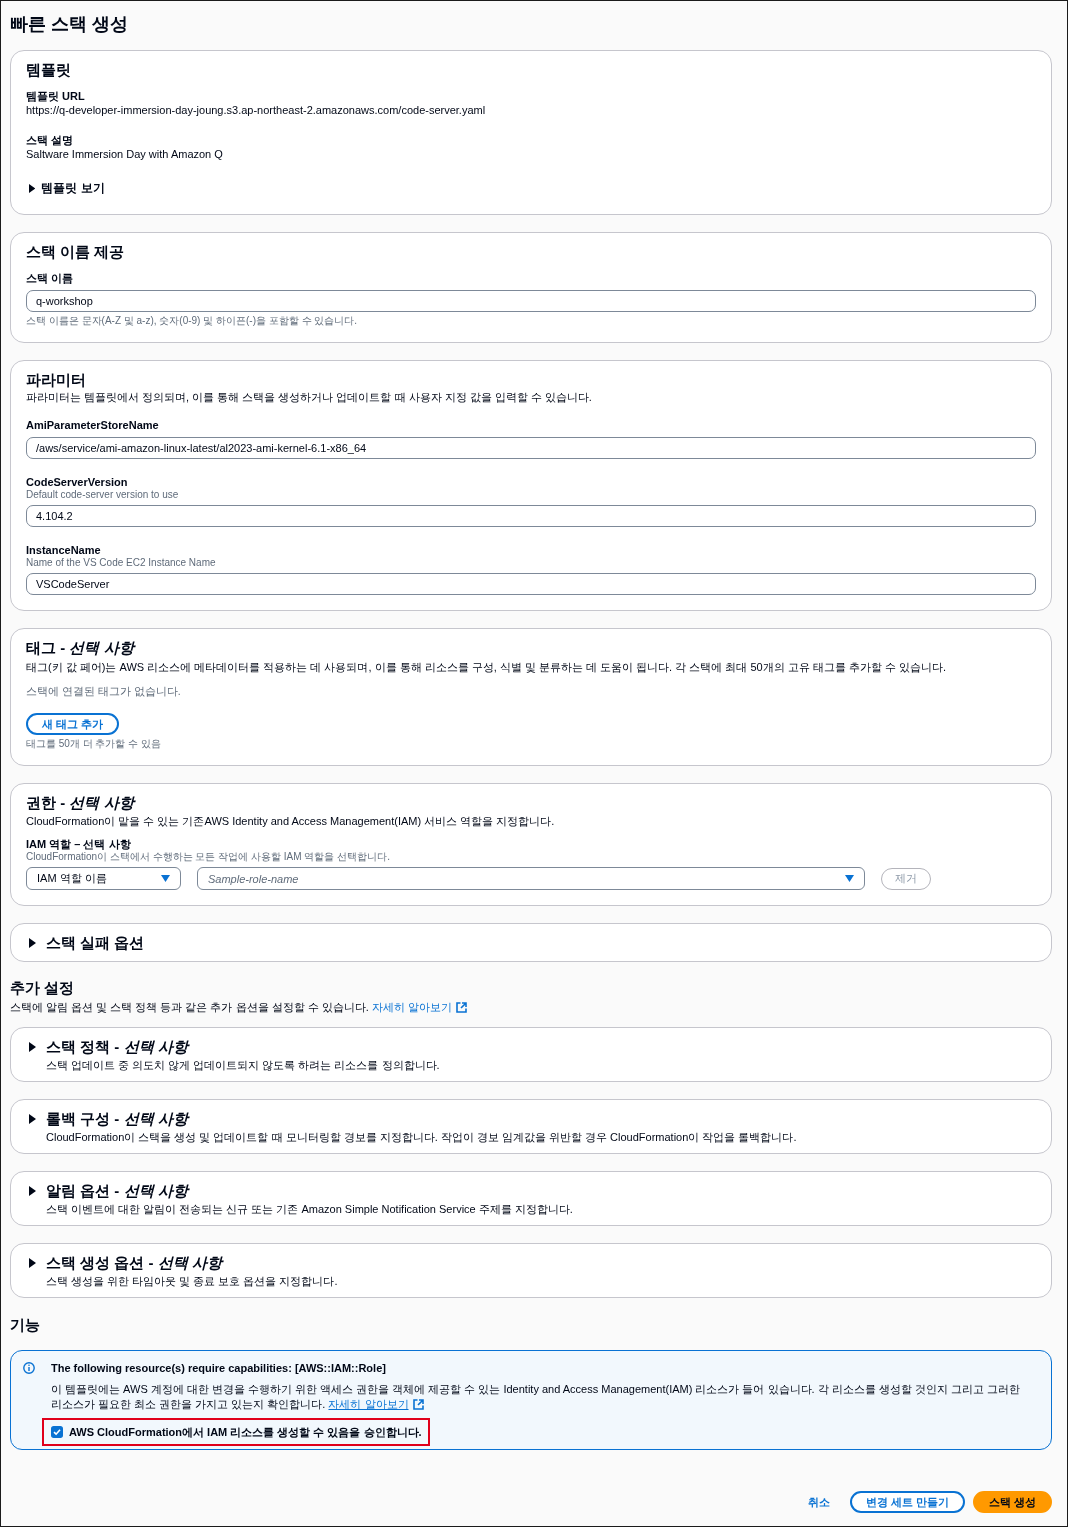 The height and width of the screenshot is (1527, 1068). Describe the element at coordinates (121, 563) in the screenshot. I see `field-description: Name of the VS Code EC2 Instance Name` at that location.